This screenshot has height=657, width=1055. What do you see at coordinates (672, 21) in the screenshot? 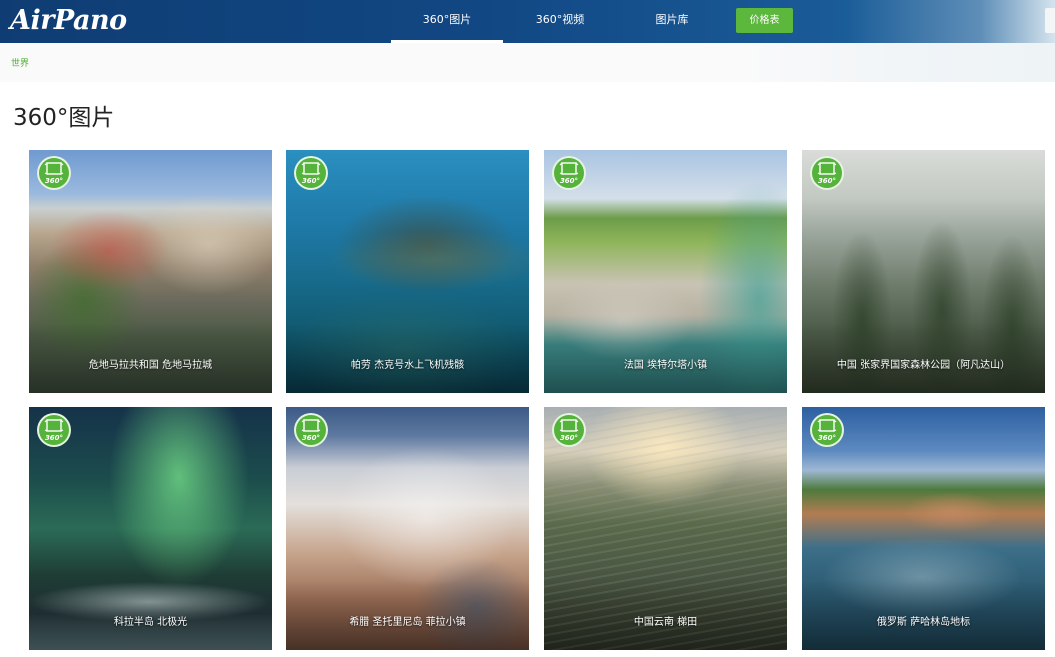
I see `nav-tab-gallery: 图片库` at bounding box center [672, 21].